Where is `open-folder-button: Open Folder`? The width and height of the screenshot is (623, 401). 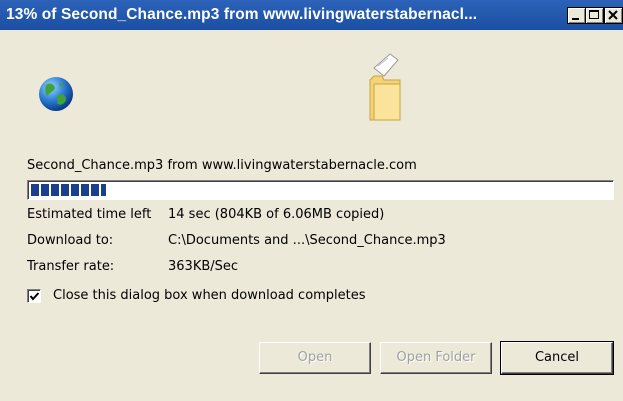 open-folder-button: Open Folder is located at coordinates (436, 358).